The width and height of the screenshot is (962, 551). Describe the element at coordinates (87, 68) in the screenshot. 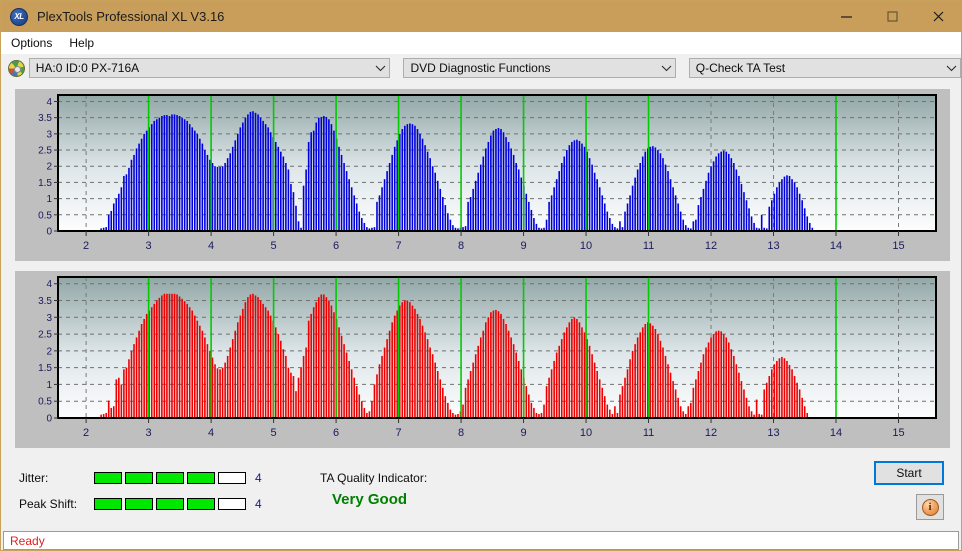

I see `device-select-value: HA:0 ID:0 PX-716A` at that location.